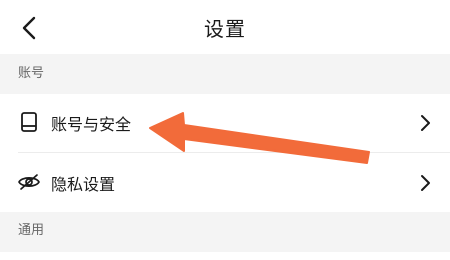  I want to click on page-title: 设置, so click(225, 29).